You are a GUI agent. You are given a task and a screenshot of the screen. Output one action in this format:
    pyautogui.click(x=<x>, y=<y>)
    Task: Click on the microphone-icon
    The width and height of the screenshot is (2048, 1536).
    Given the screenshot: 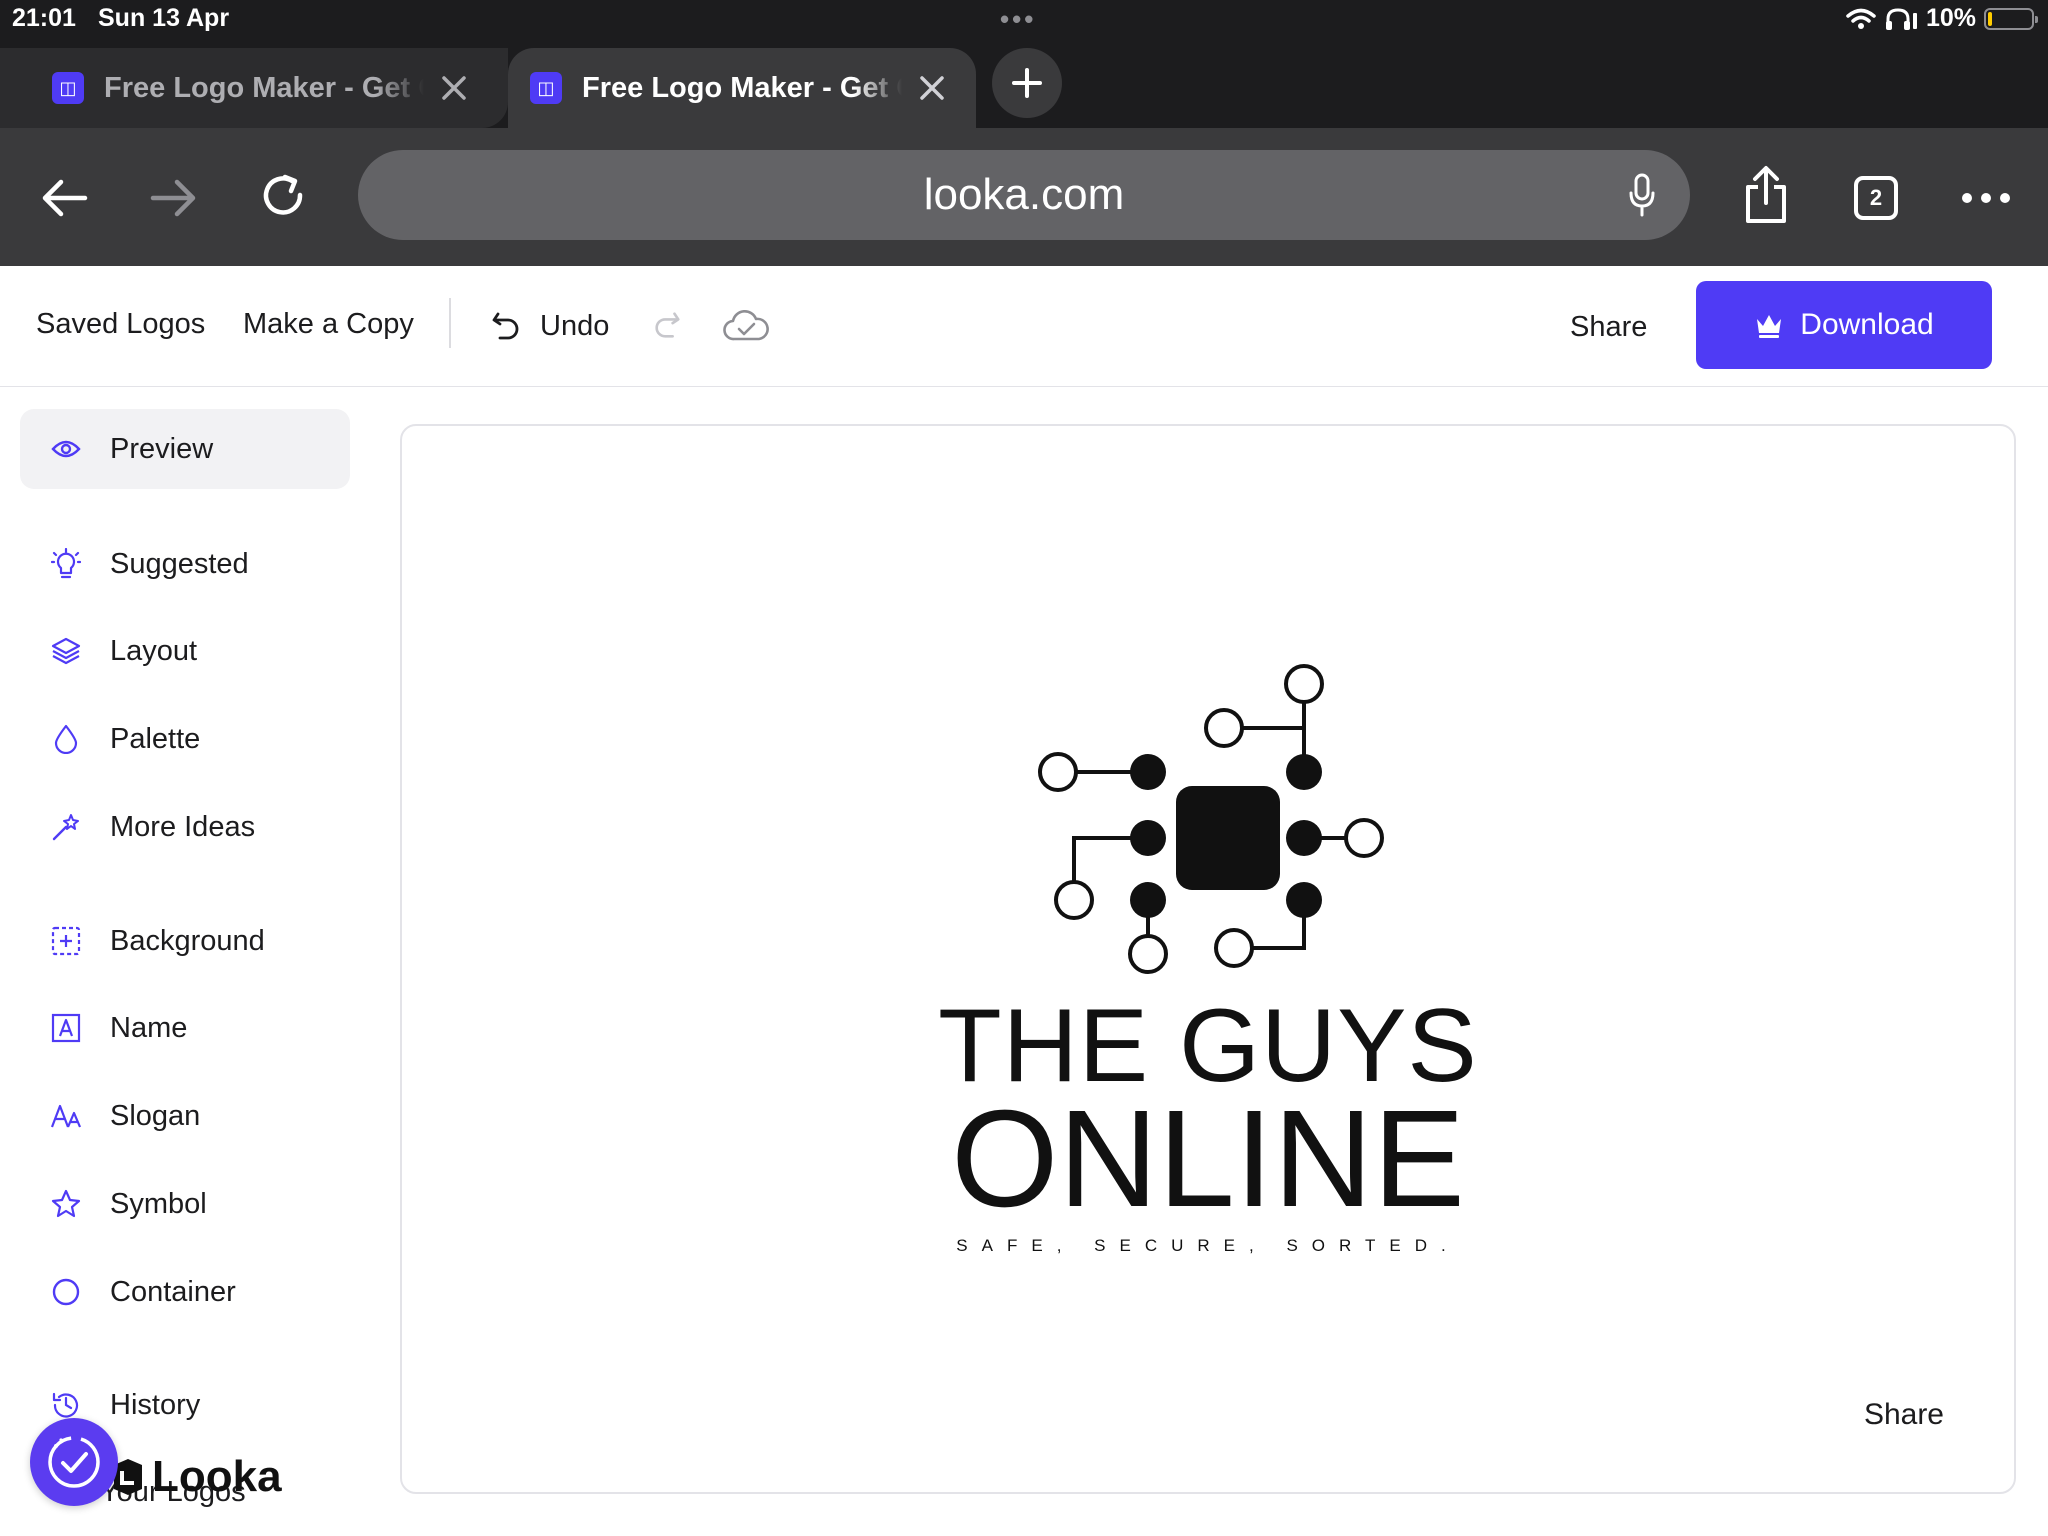 What is the action you would take?
    pyautogui.click(x=1642, y=195)
    